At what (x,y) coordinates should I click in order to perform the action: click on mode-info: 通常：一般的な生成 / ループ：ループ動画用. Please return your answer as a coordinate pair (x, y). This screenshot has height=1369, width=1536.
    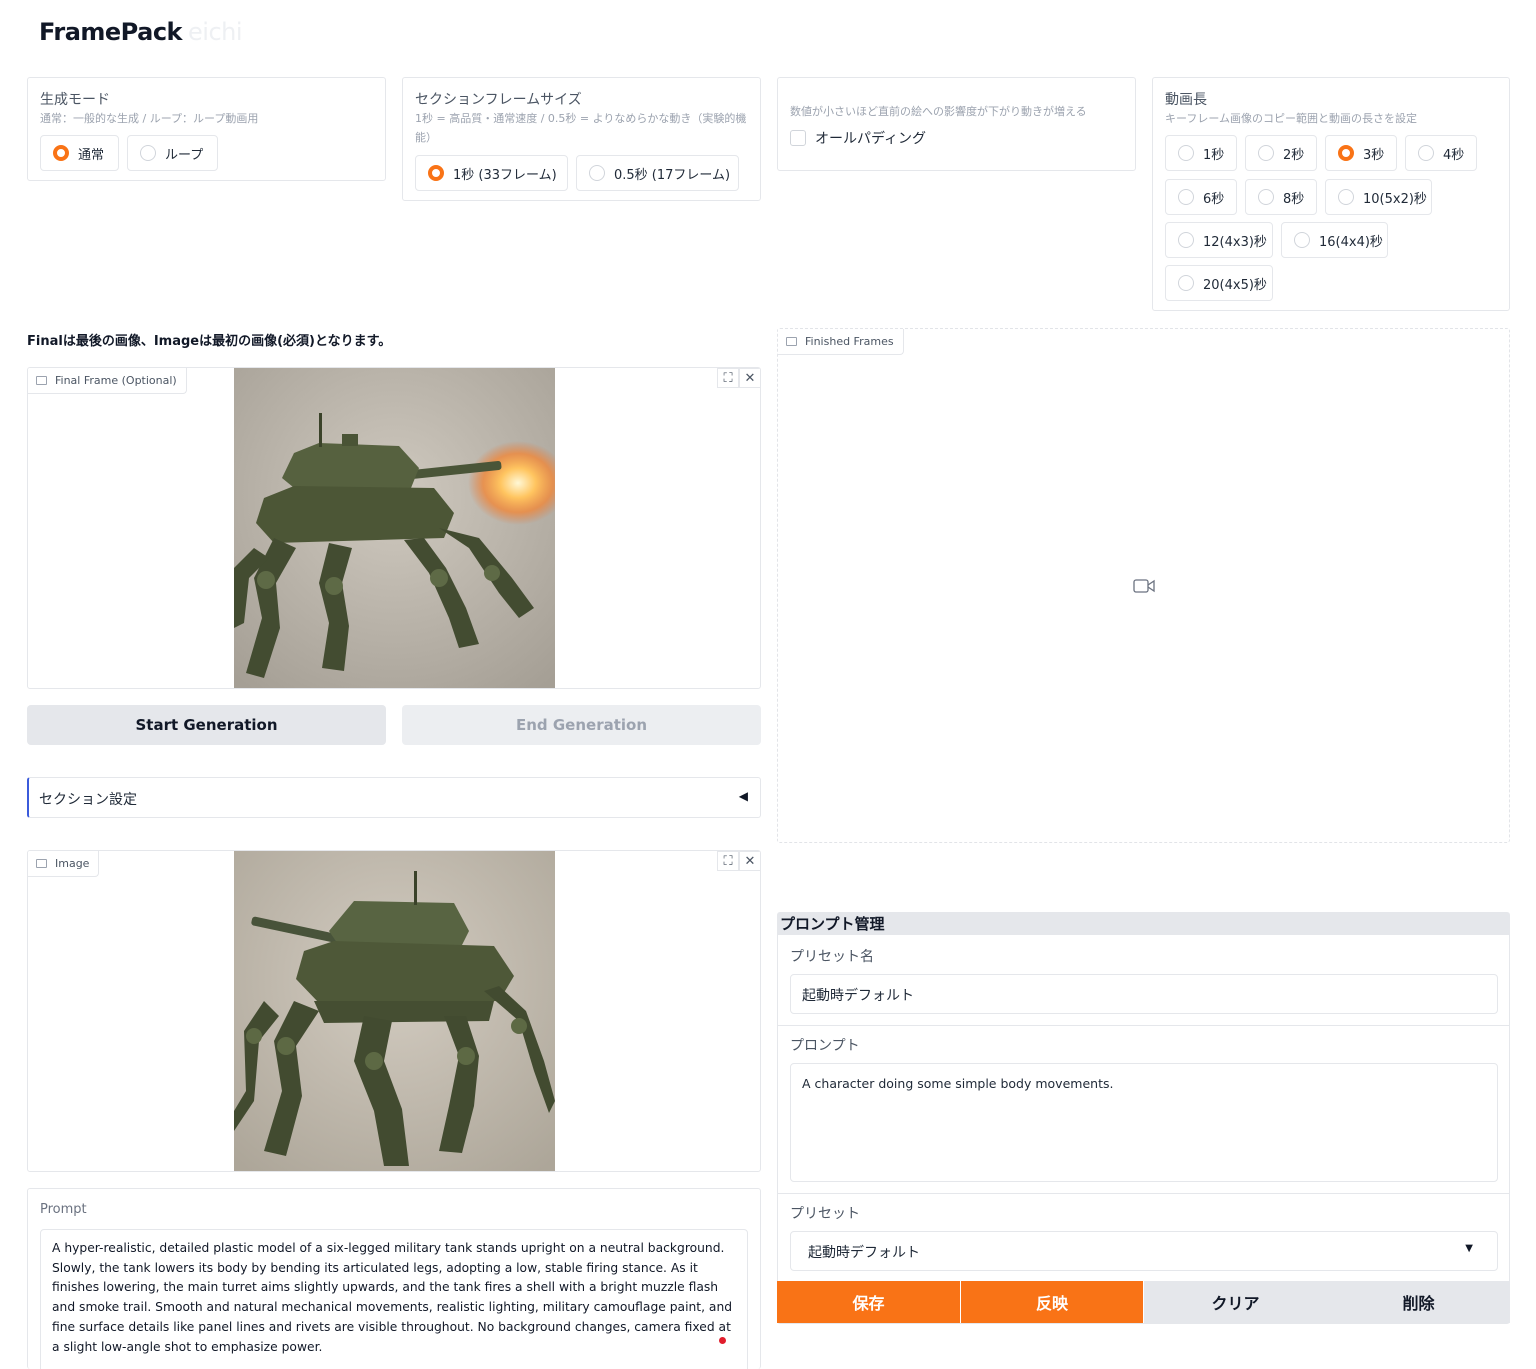
    Looking at the image, I should click on (149, 118).